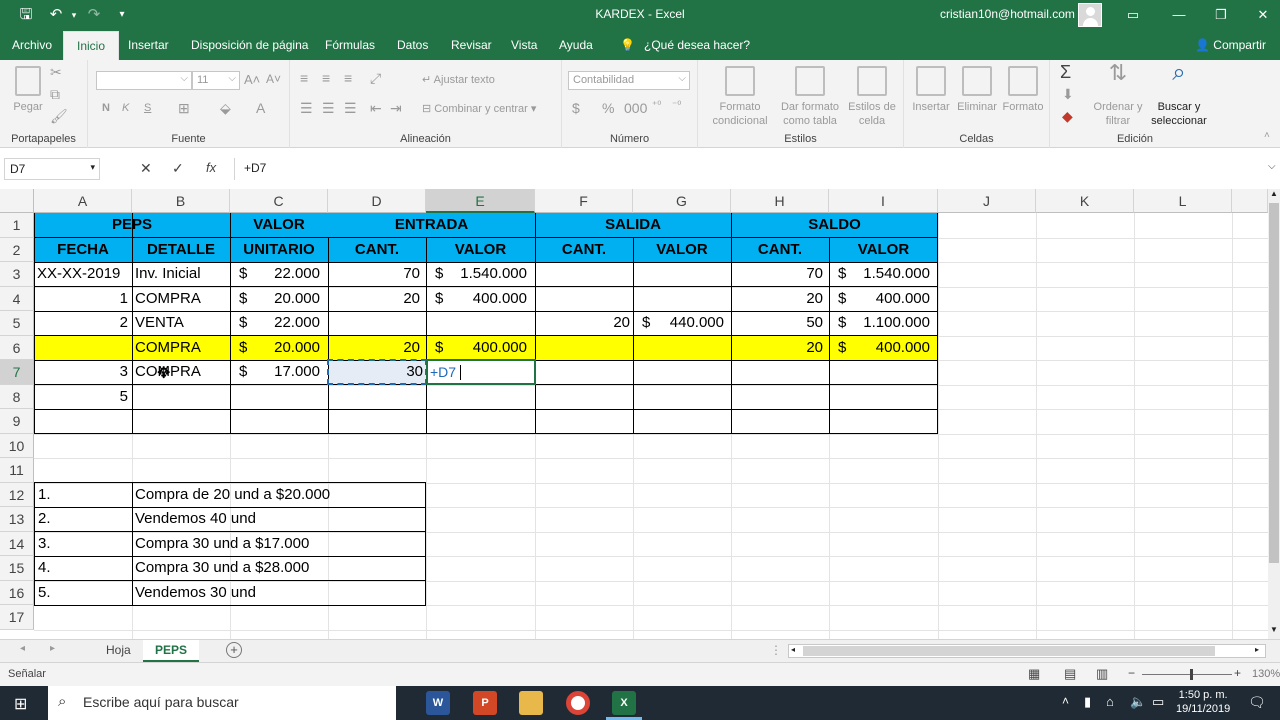  I want to click on bold-button: N, so click(106, 108).